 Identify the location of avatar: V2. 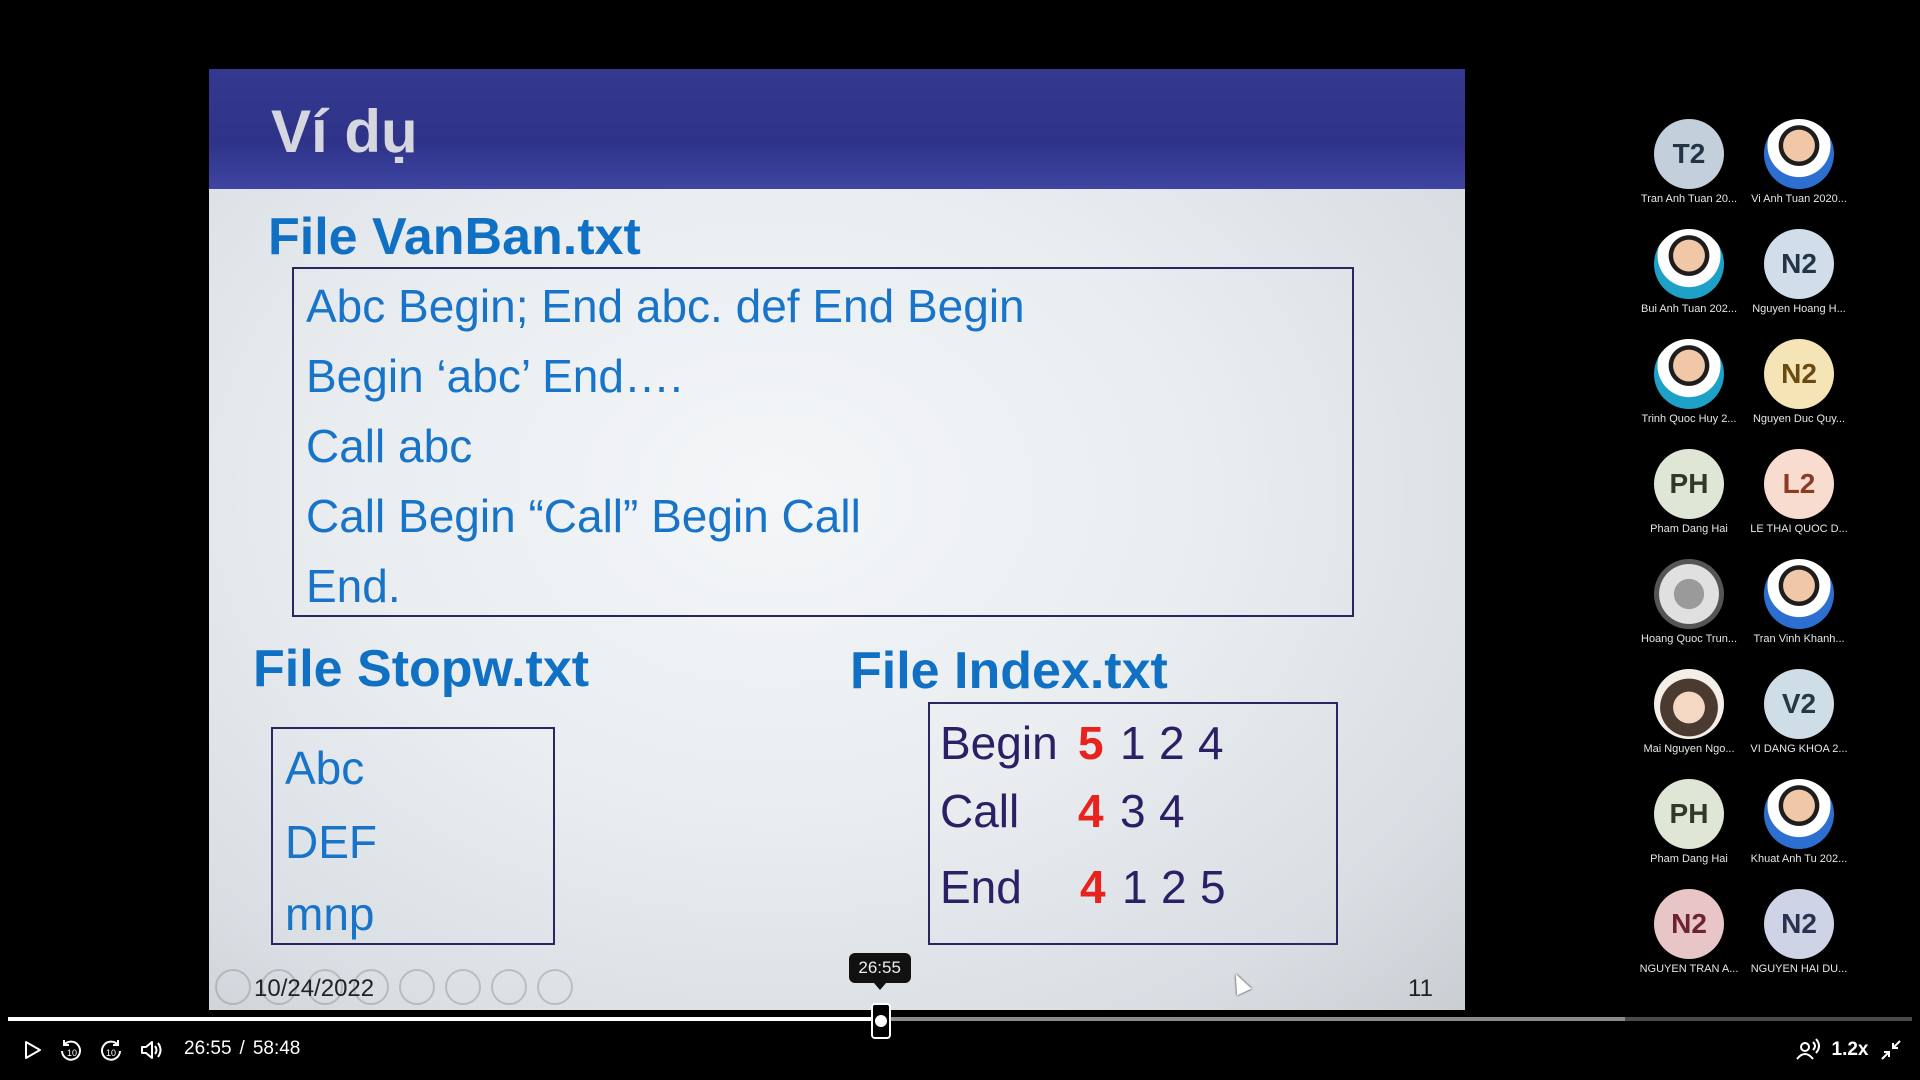
(1799, 704).